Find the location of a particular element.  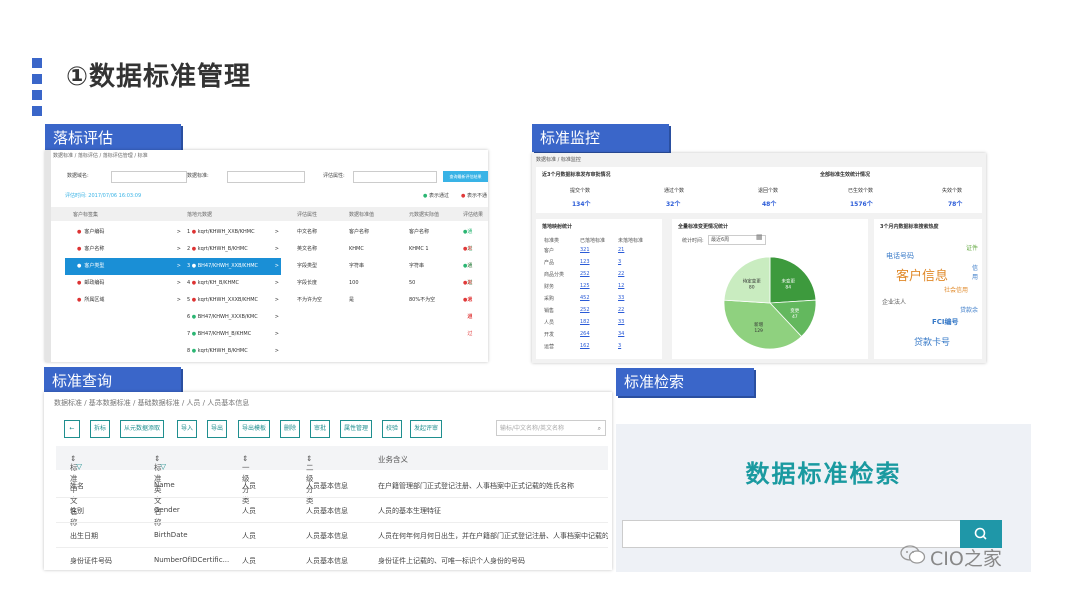

list-item-selected: 3 ● BH47/KHWH_XXB/KHMC > is located at coordinates (233, 266).